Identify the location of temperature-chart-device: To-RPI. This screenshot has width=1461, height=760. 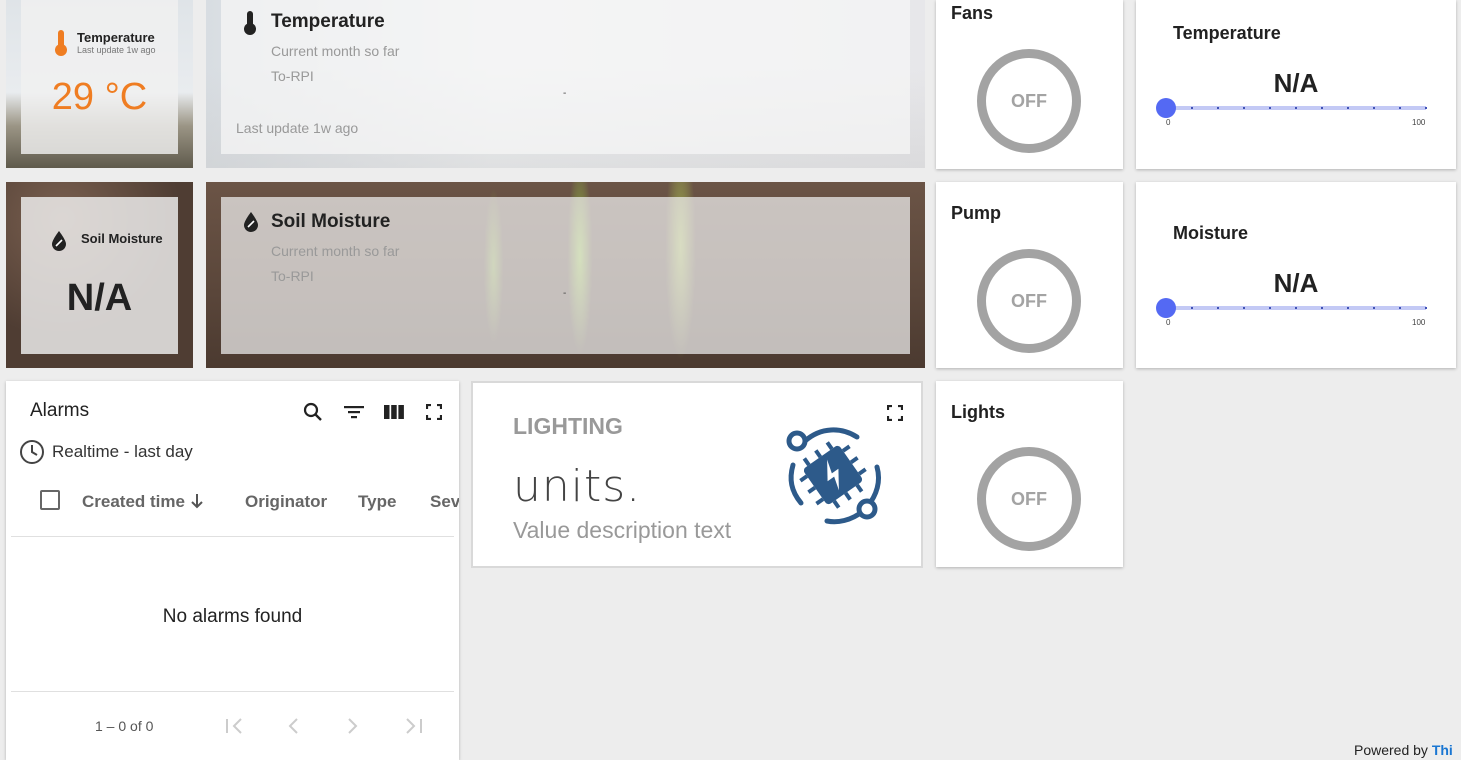
(292, 76).